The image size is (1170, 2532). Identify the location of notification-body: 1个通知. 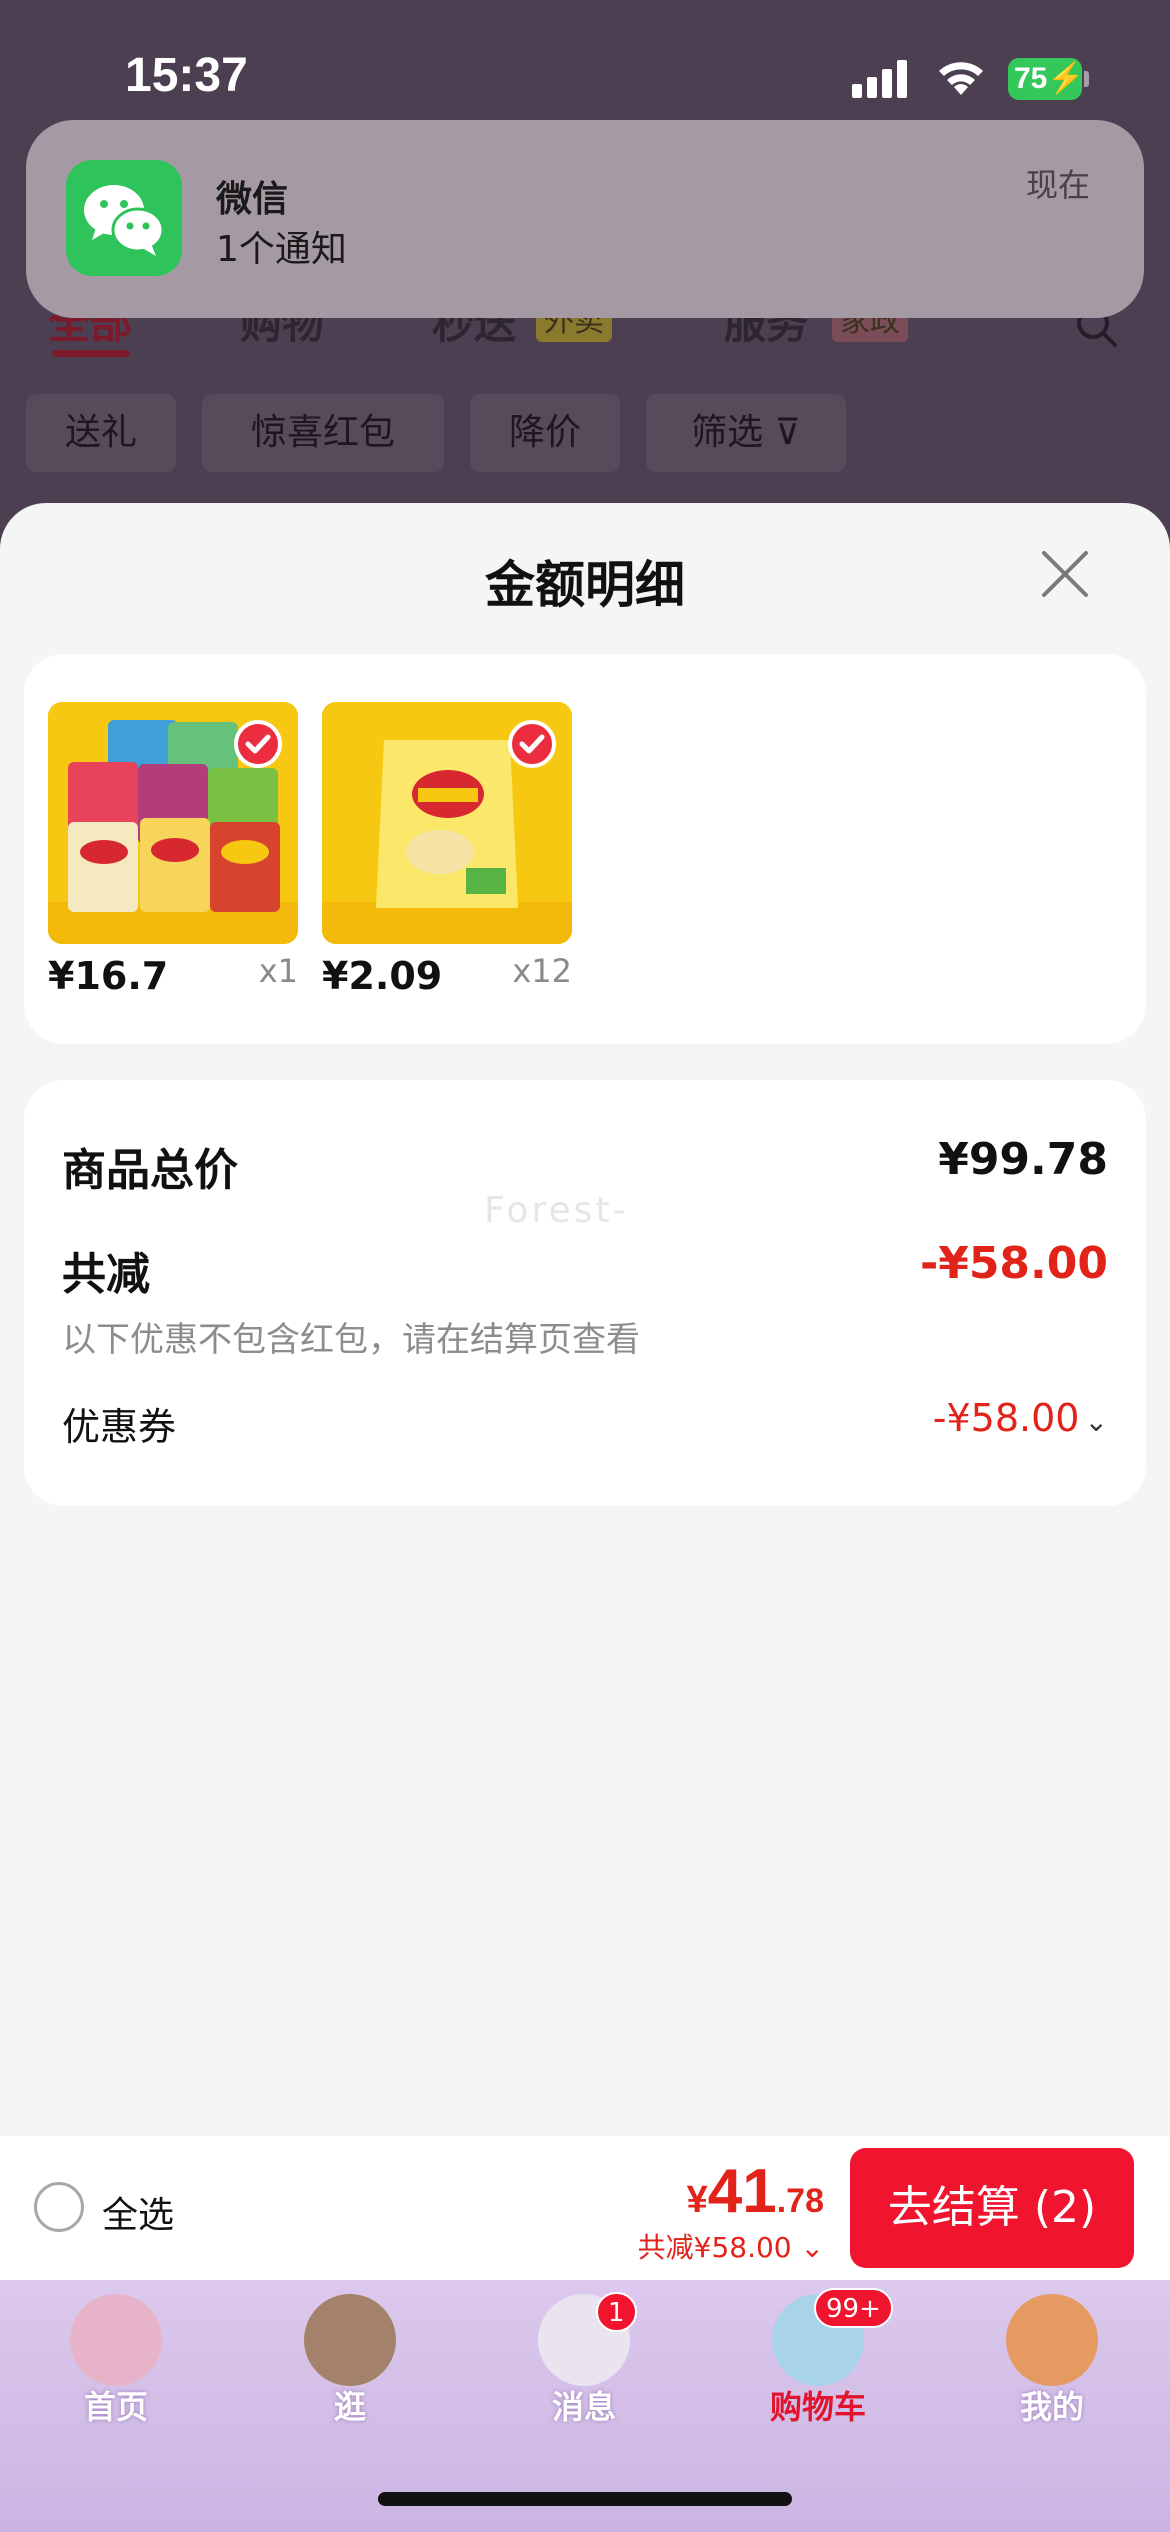
(281, 249).